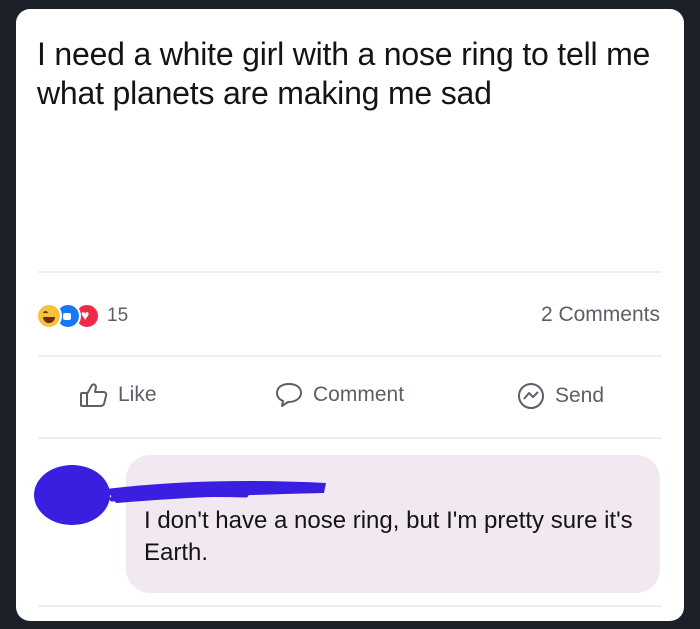 The height and width of the screenshot is (629, 700). Describe the element at coordinates (289, 395) in the screenshot. I see `speech-bubble-icon` at that location.